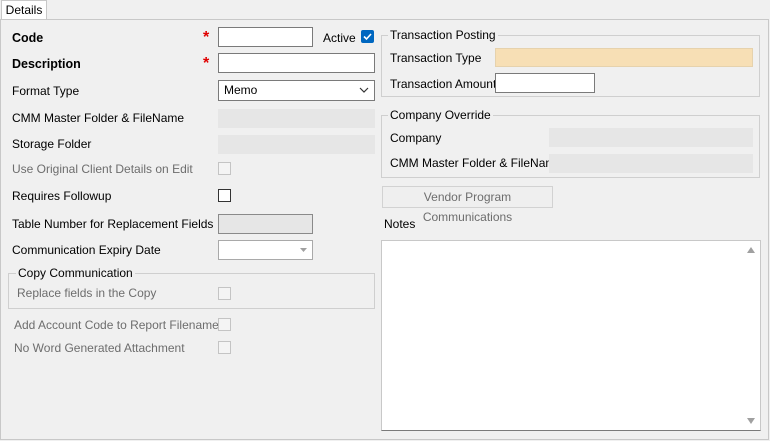  I want to click on code-required-mark: *, so click(206, 37).